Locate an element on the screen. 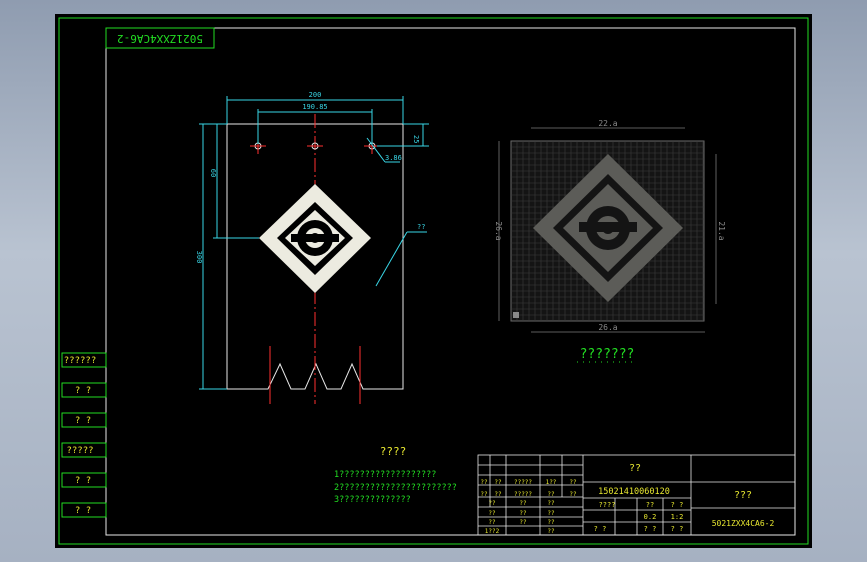  grid-r2-c2: ?? is located at coordinates (523, 503).